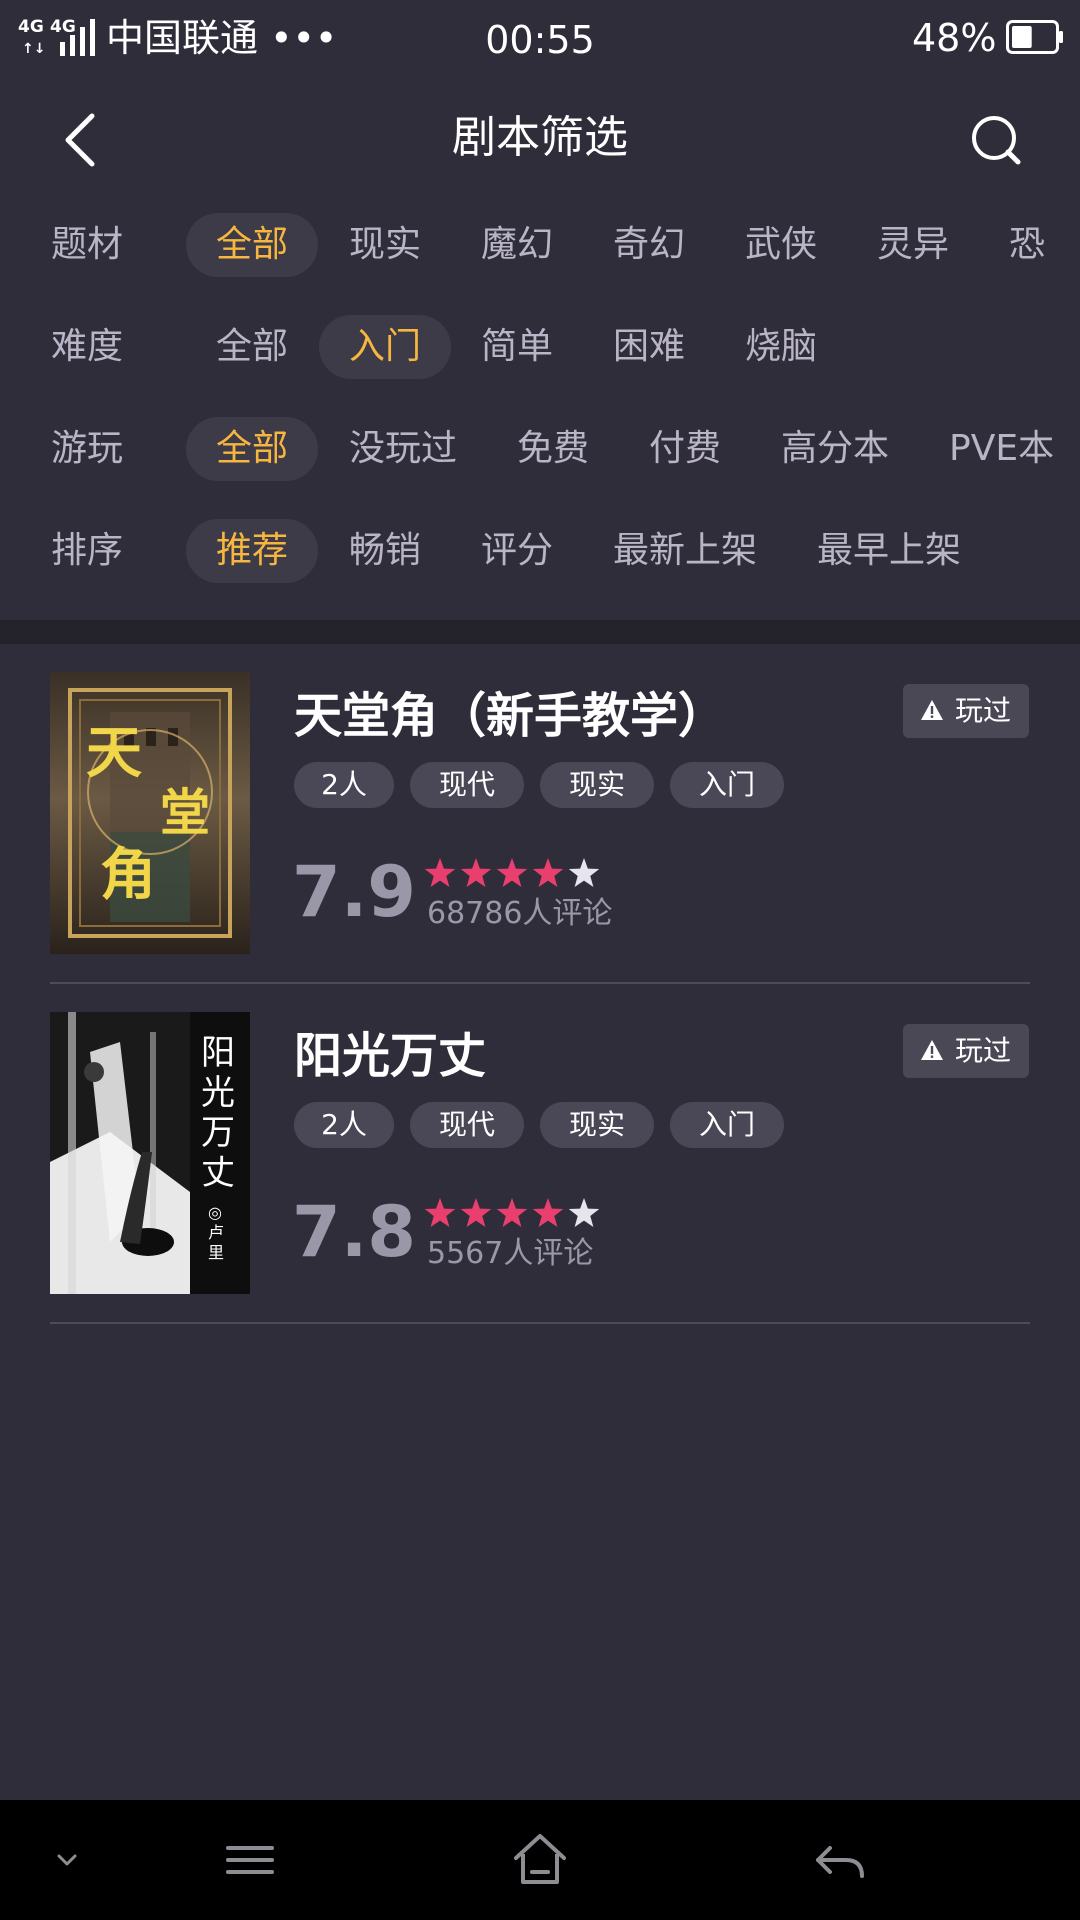 The image size is (1080, 1920). I want to click on header: 剧本筛选, so click(540, 140).